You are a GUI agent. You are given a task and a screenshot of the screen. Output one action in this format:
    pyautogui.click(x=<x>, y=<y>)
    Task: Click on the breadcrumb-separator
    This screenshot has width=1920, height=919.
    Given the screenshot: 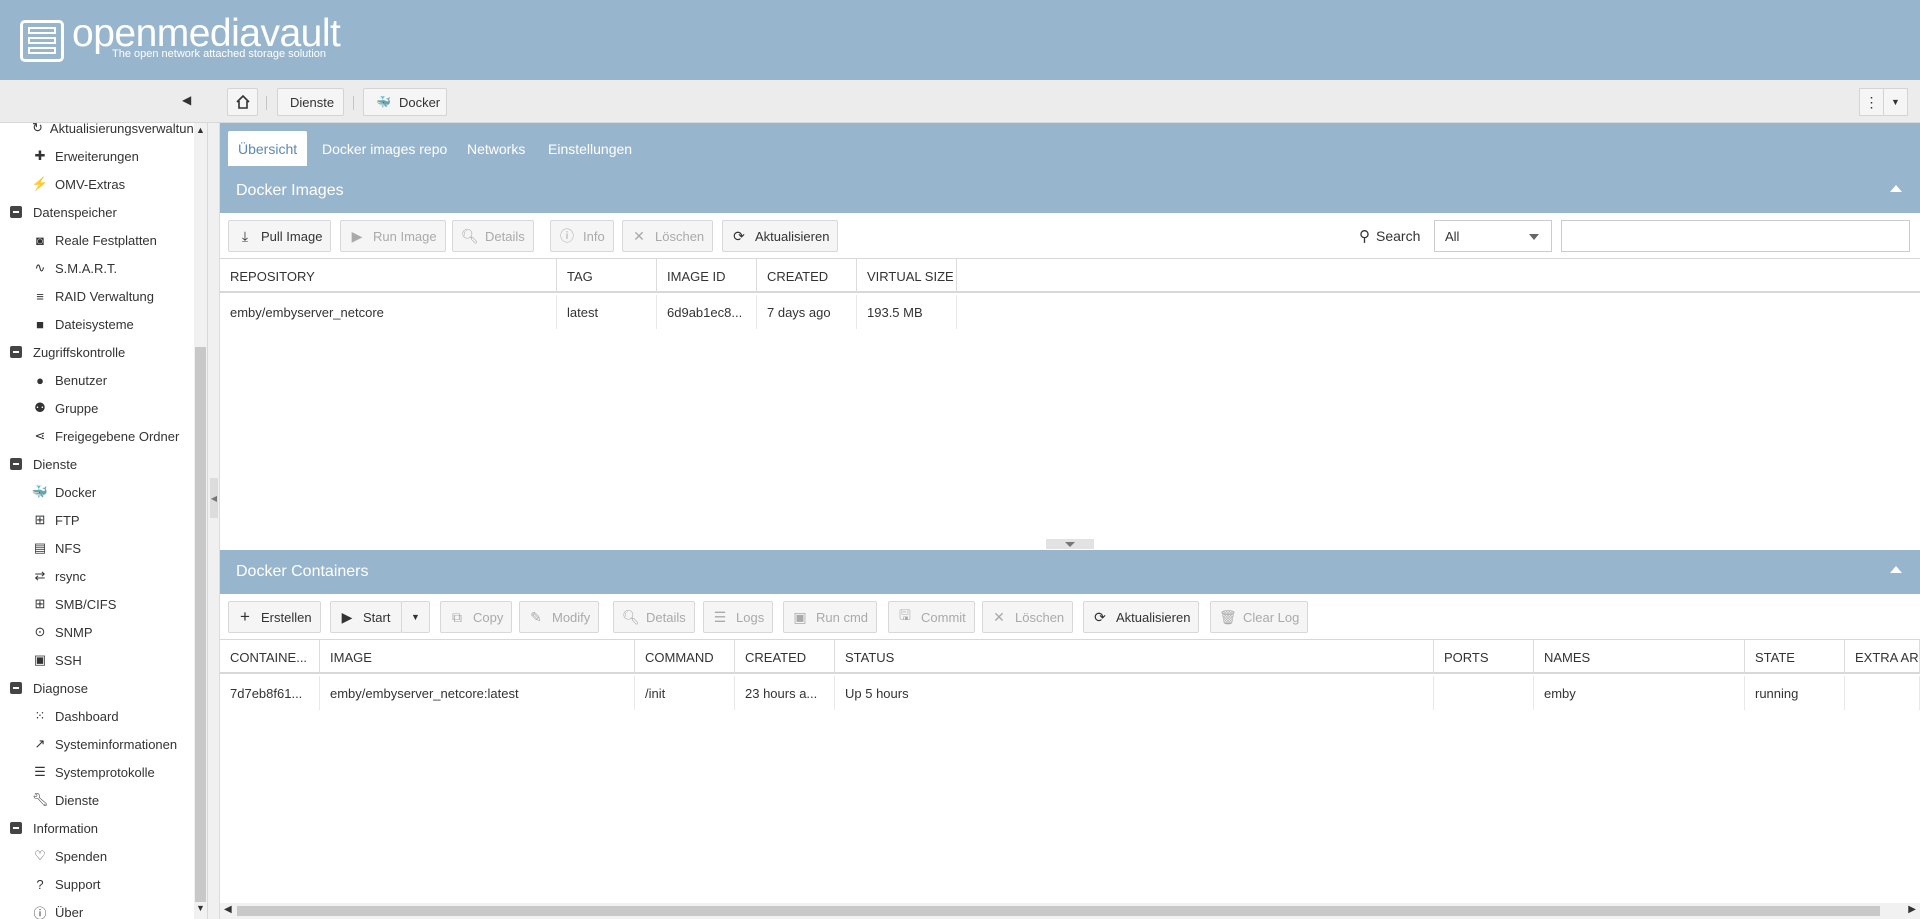 What is the action you would take?
    pyautogui.click(x=266, y=103)
    